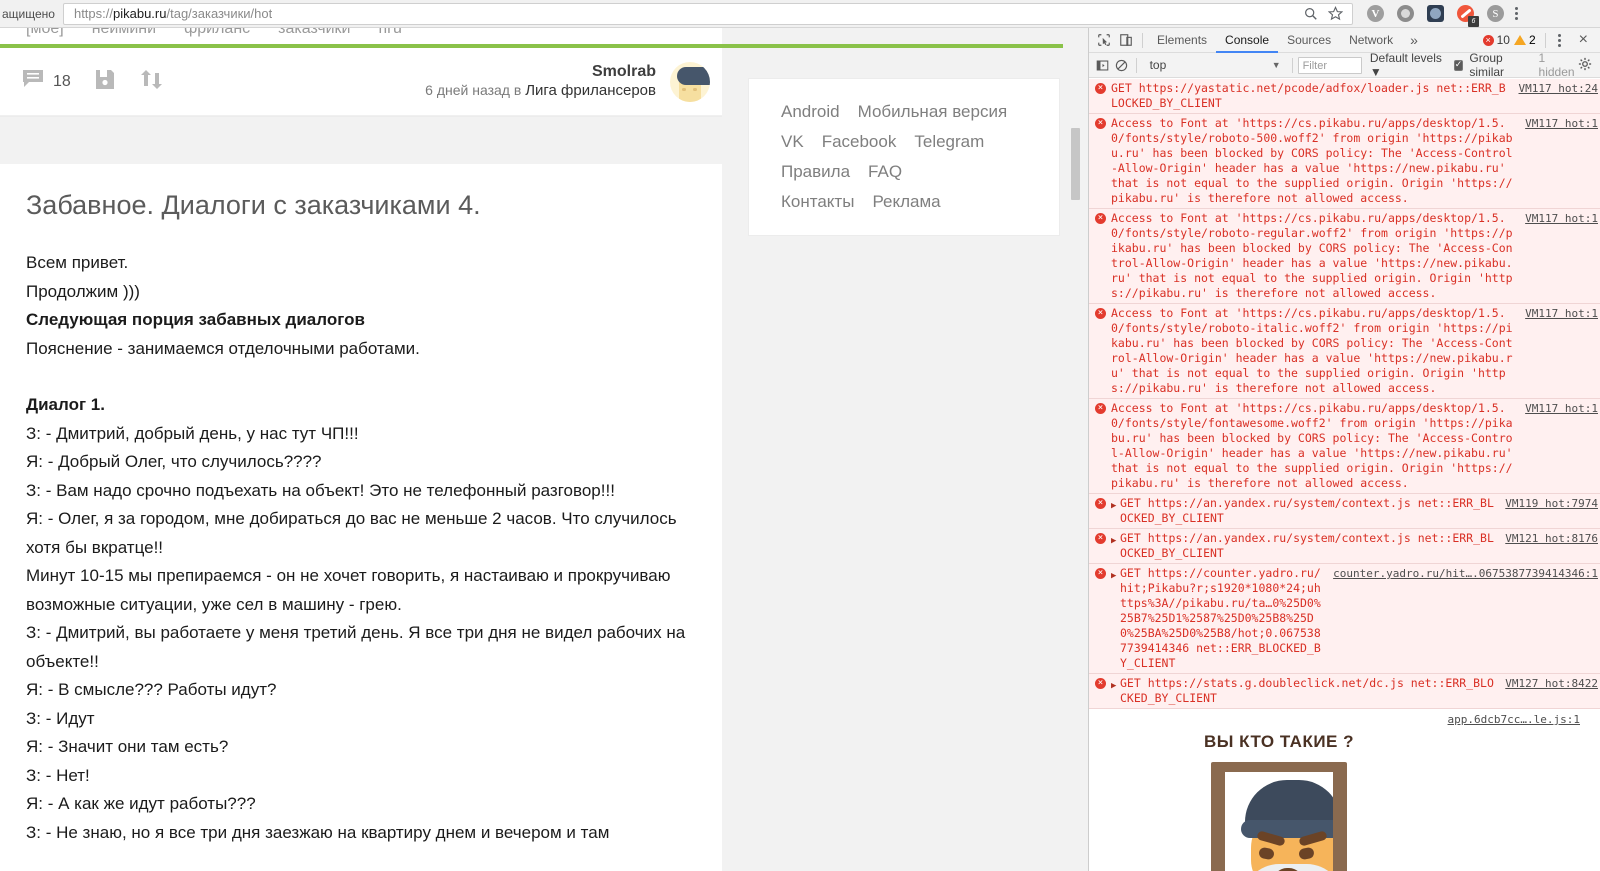 Image resolution: width=1600 pixels, height=871 pixels. Describe the element at coordinates (1371, 40) in the screenshot. I see `tab-network: Network` at that location.